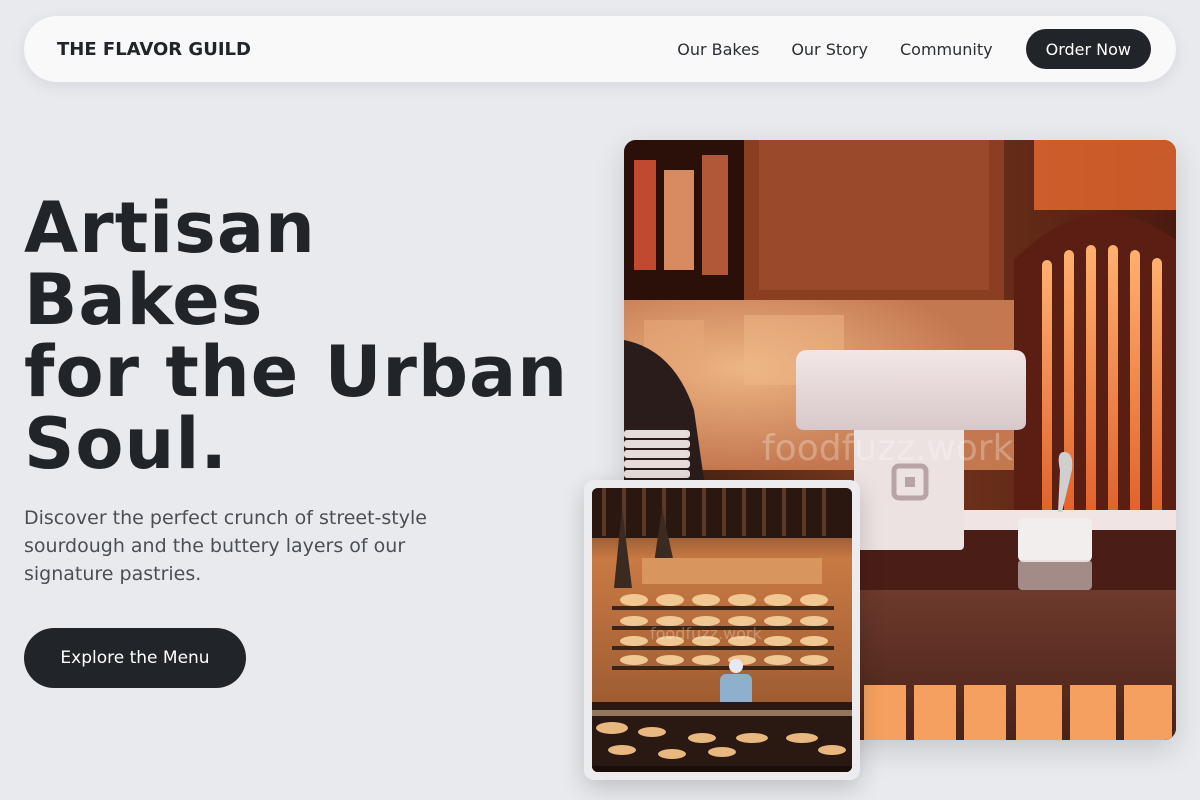 Image resolution: width=1200 pixels, height=800 pixels. I want to click on nav-link-community: Community, so click(946, 49).